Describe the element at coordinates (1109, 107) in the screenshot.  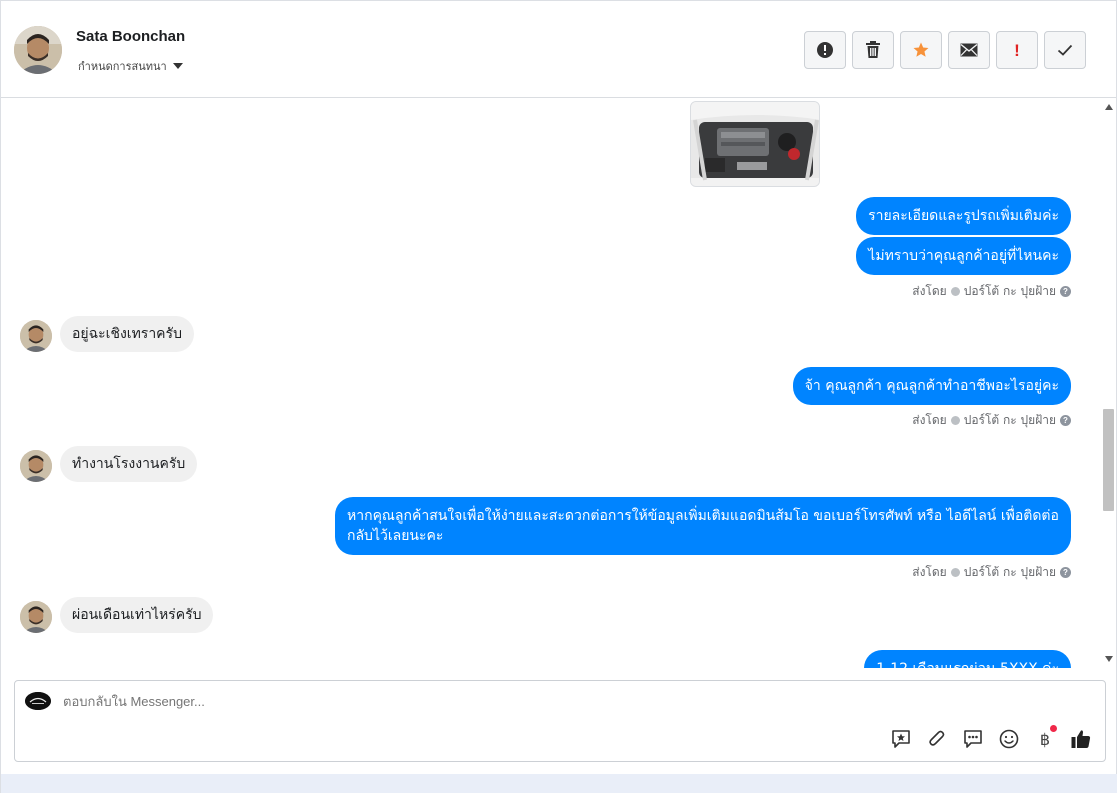
I see `scroll-up-icon` at that location.